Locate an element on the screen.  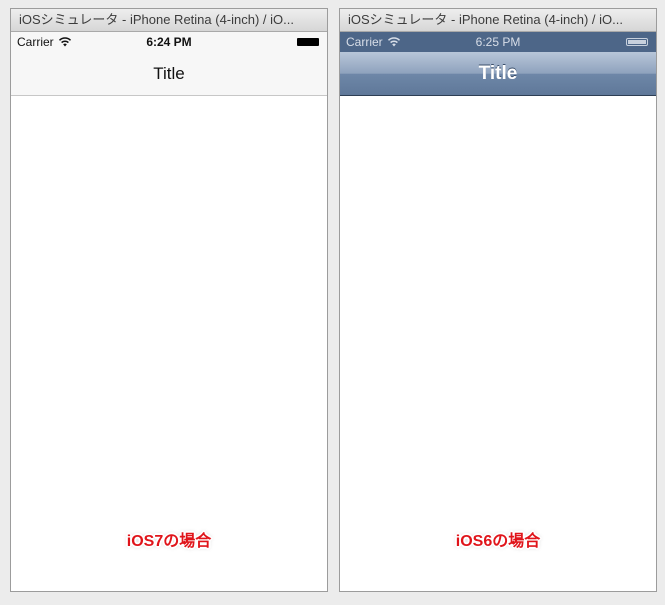
caption-label: iOS6の場合 is located at coordinates (498, 541).